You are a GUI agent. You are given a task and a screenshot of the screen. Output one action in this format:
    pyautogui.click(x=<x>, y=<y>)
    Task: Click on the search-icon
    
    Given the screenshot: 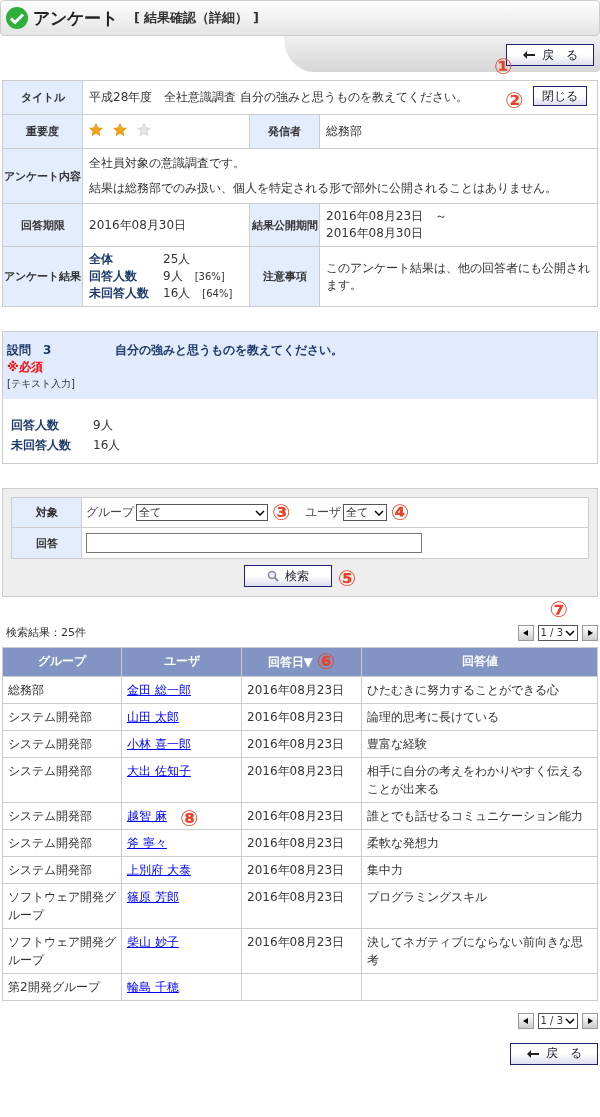 What is the action you would take?
    pyautogui.click(x=272, y=576)
    